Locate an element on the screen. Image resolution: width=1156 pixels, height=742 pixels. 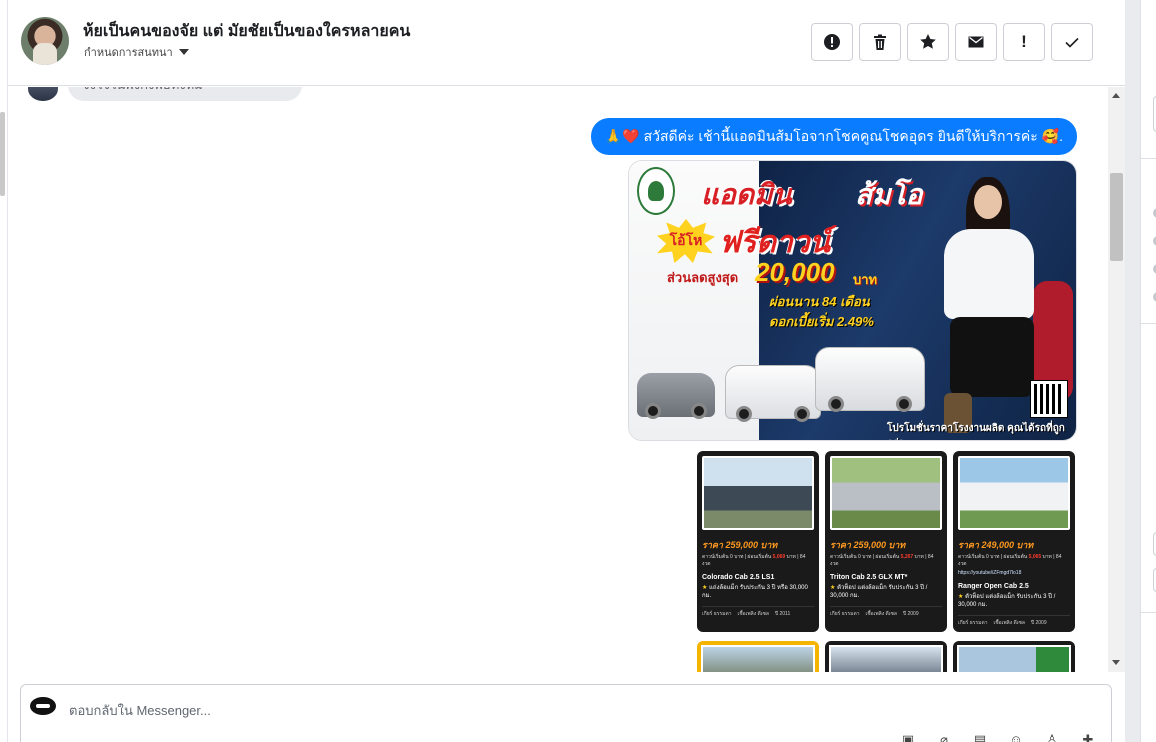
star-icon is located at coordinates (928, 41).